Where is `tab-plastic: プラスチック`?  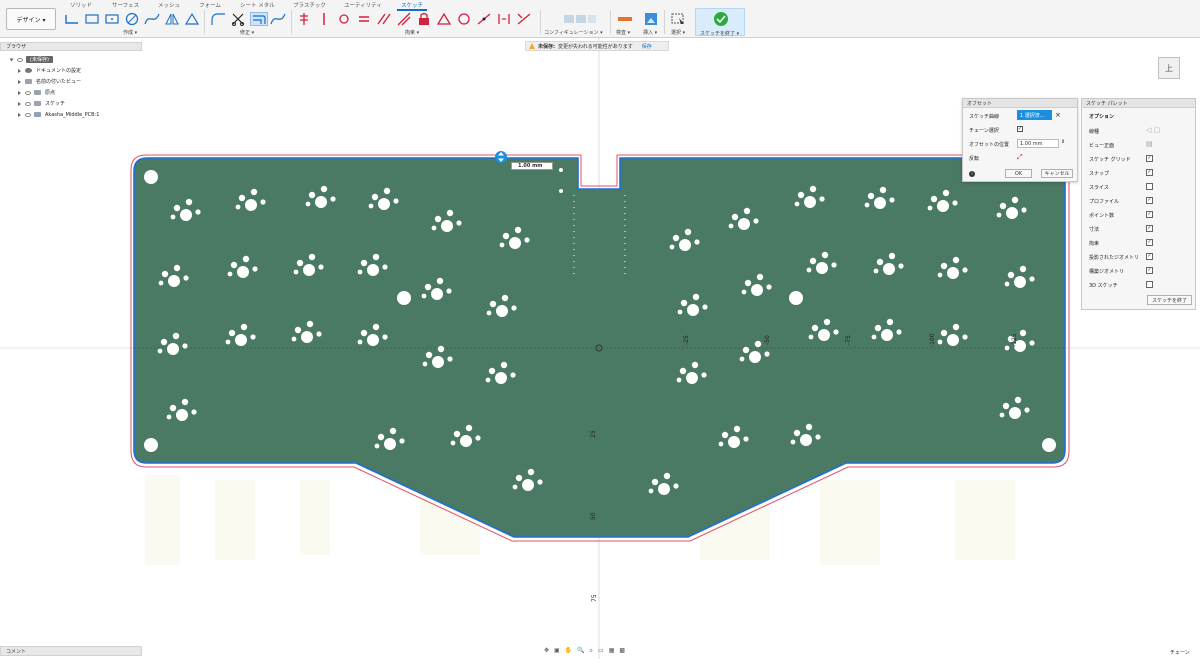 tab-plastic: プラスチック is located at coordinates (309, 5).